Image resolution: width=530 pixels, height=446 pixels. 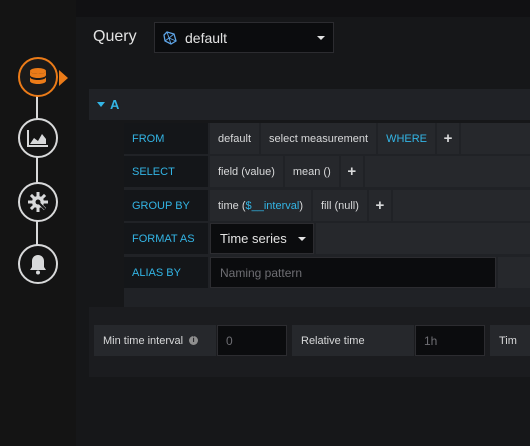 What do you see at coordinates (143, 340) in the screenshot?
I see `min-interval-text: Min time interval` at bounding box center [143, 340].